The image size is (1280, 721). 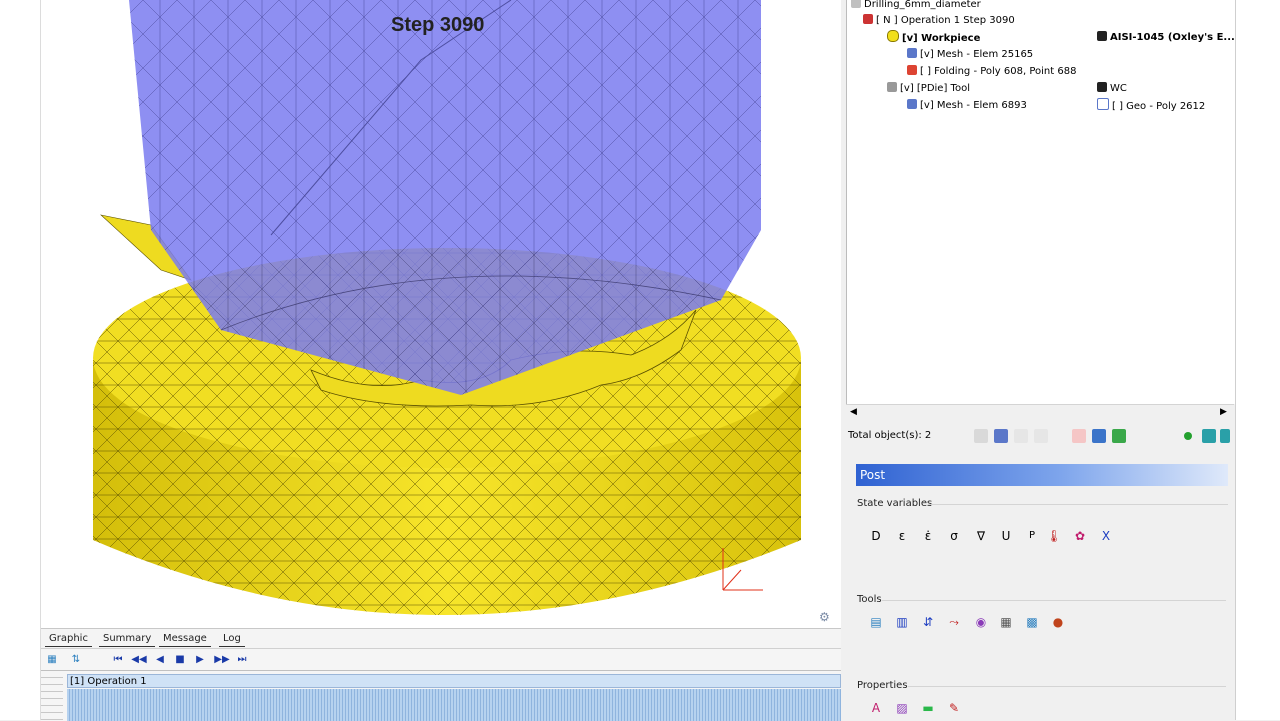 What do you see at coordinates (1099, 436) in the screenshot?
I see `color-picker-icon` at bounding box center [1099, 436].